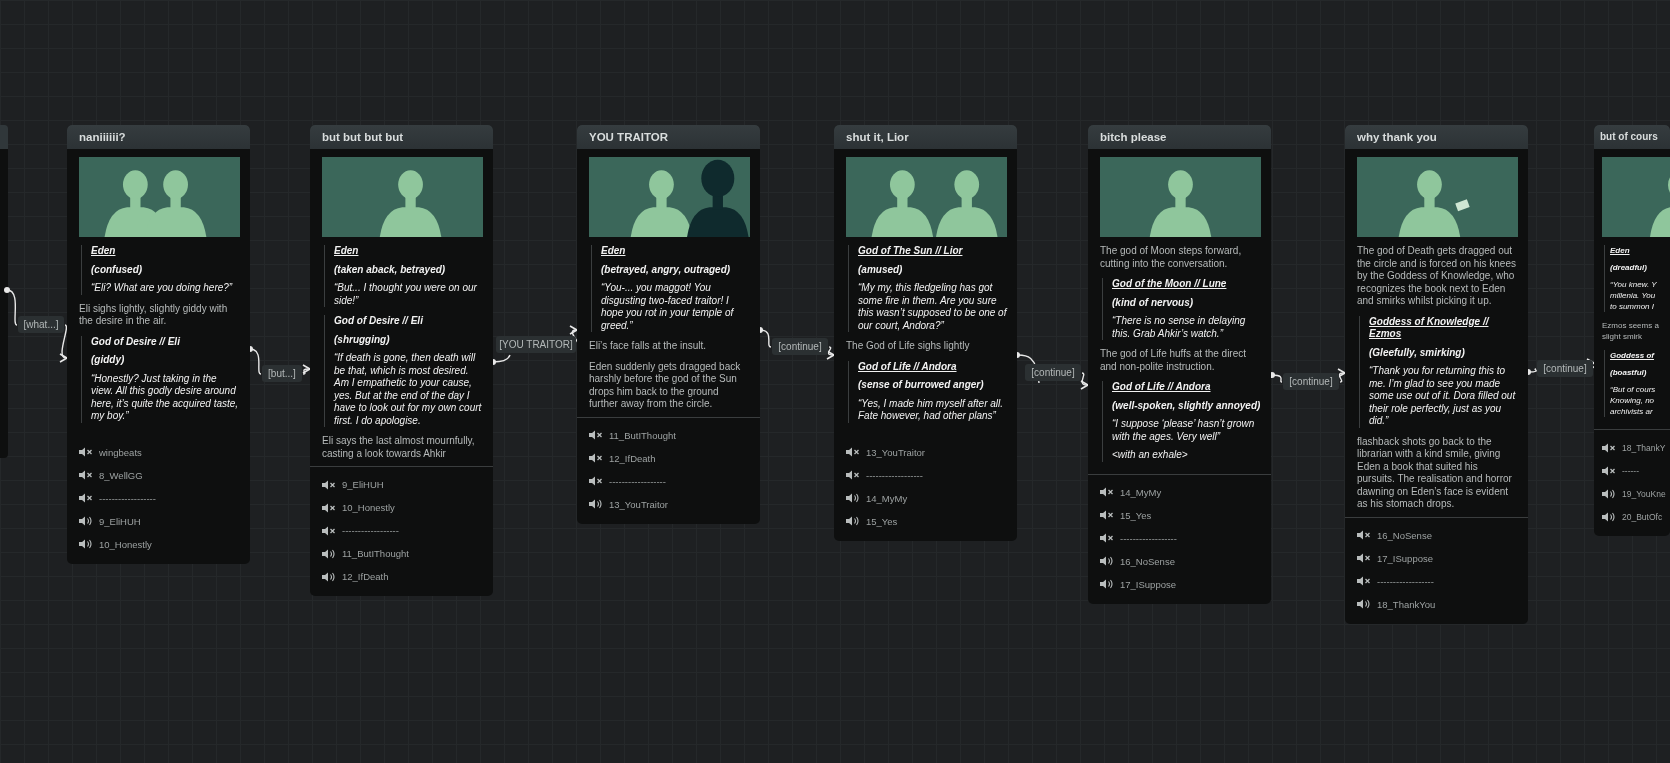 The width and height of the screenshot is (1670, 763). I want to click on emotion-label: (kind of nervous), so click(1153, 302).